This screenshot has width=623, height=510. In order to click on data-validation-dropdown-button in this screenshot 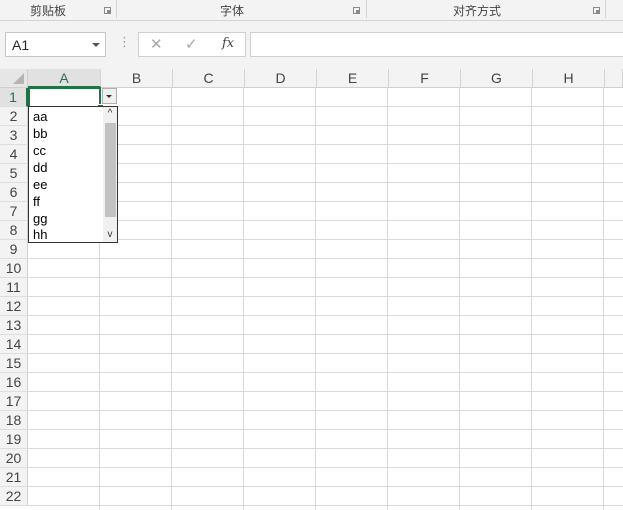, I will do `click(109, 96)`.